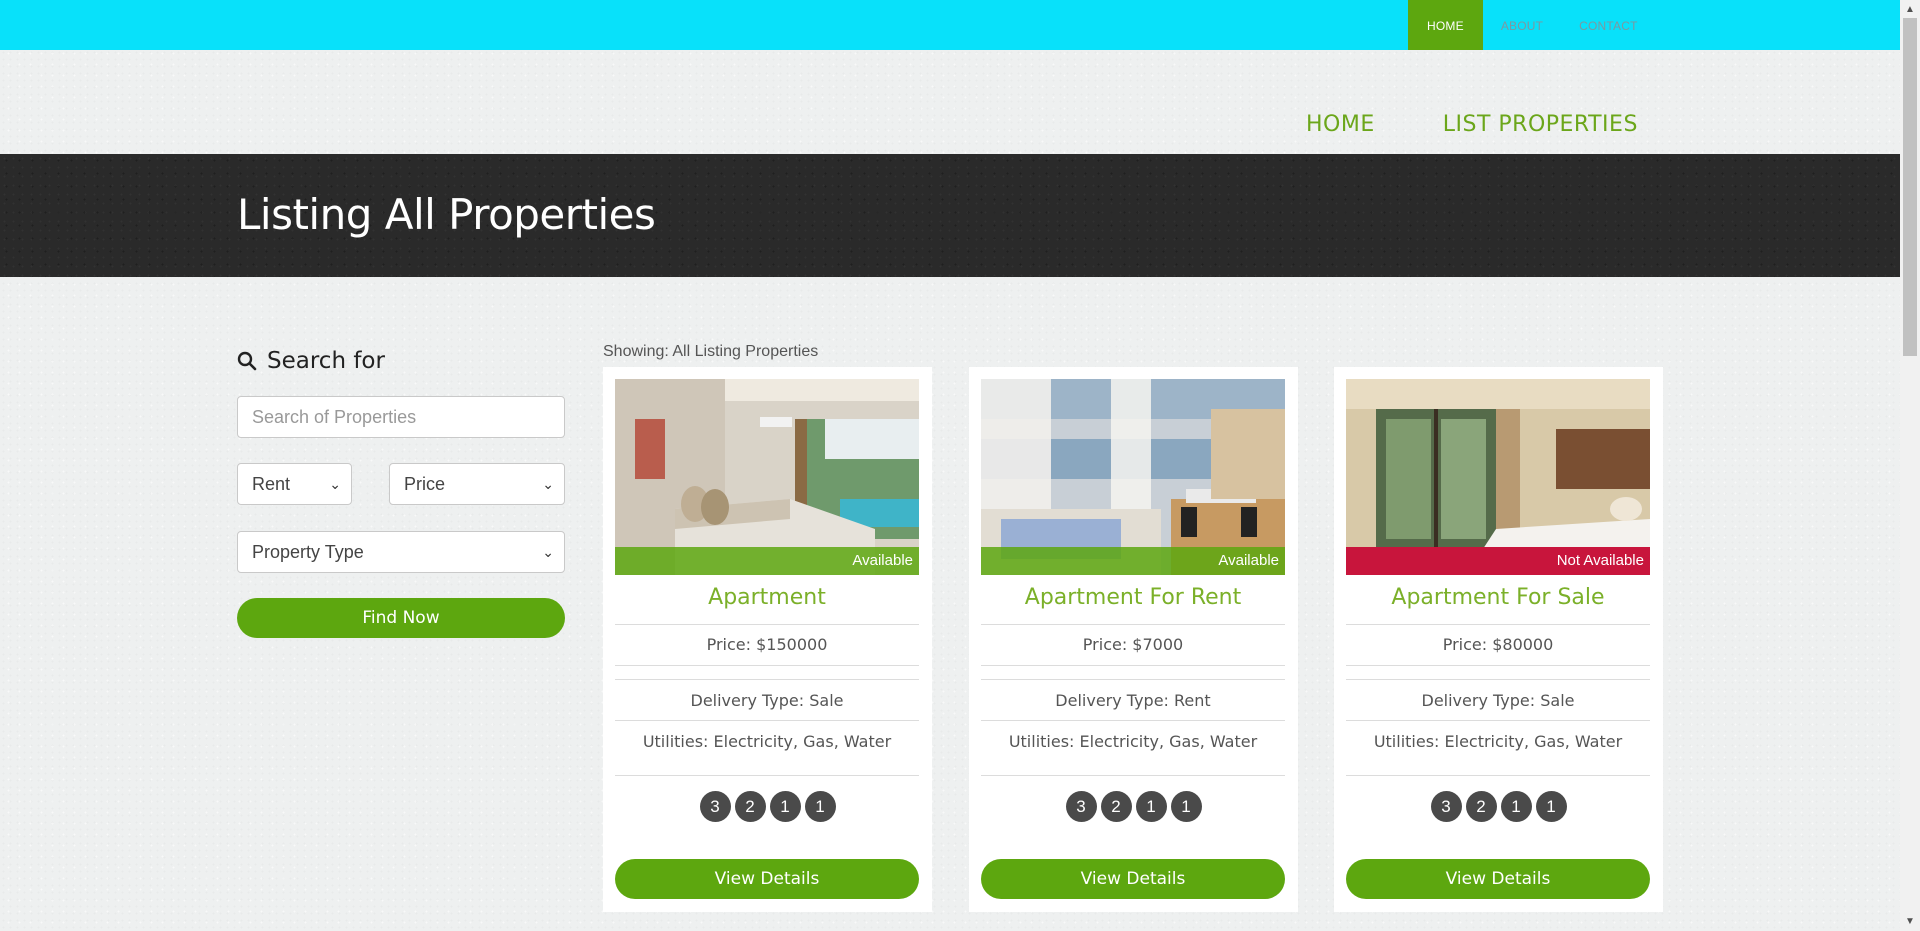 The height and width of the screenshot is (931, 1920). Describe the element at coordinates (1498, 561) in the screenshot. I see `status-badge: Not Available` at that location.